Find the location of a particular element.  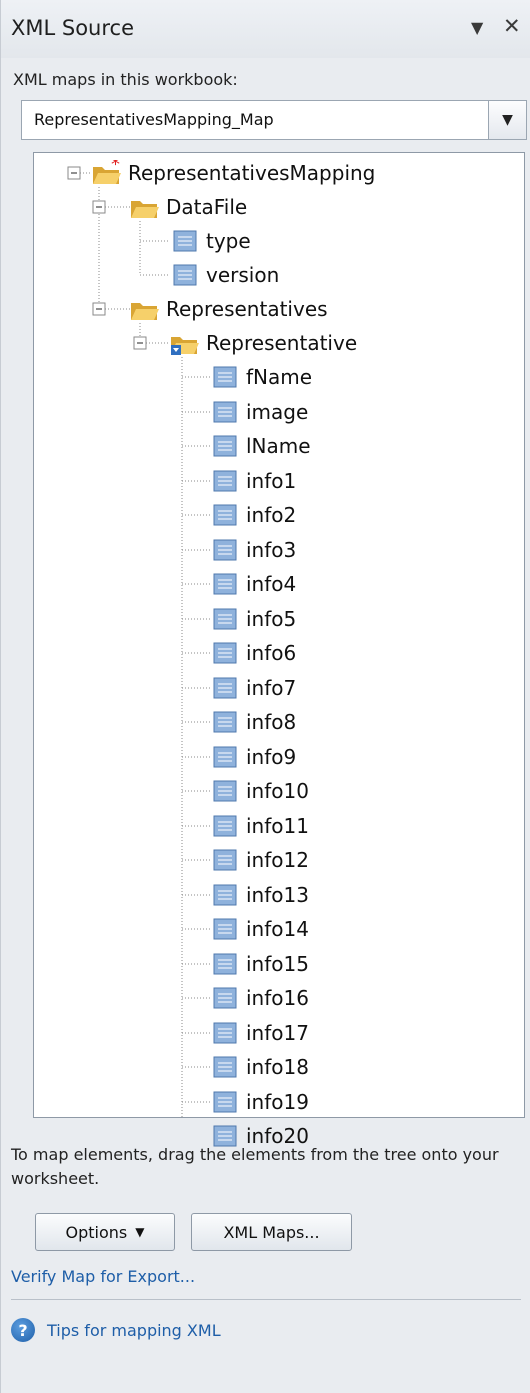

tree-node-field: info12 is located at coordinates (259, 860).